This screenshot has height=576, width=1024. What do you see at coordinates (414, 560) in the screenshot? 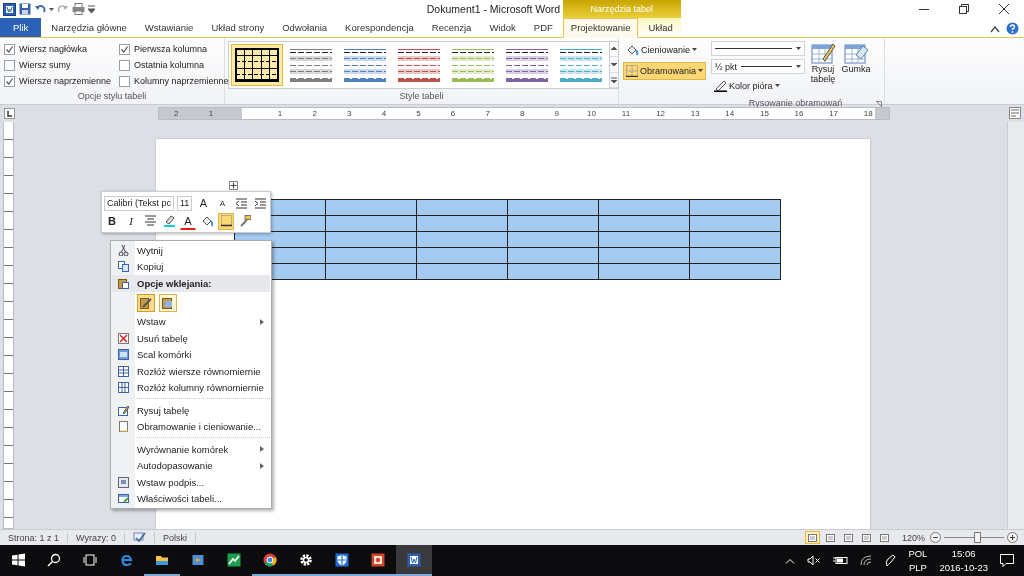
I see `taskbar-button` at bounding box center [414, 560].